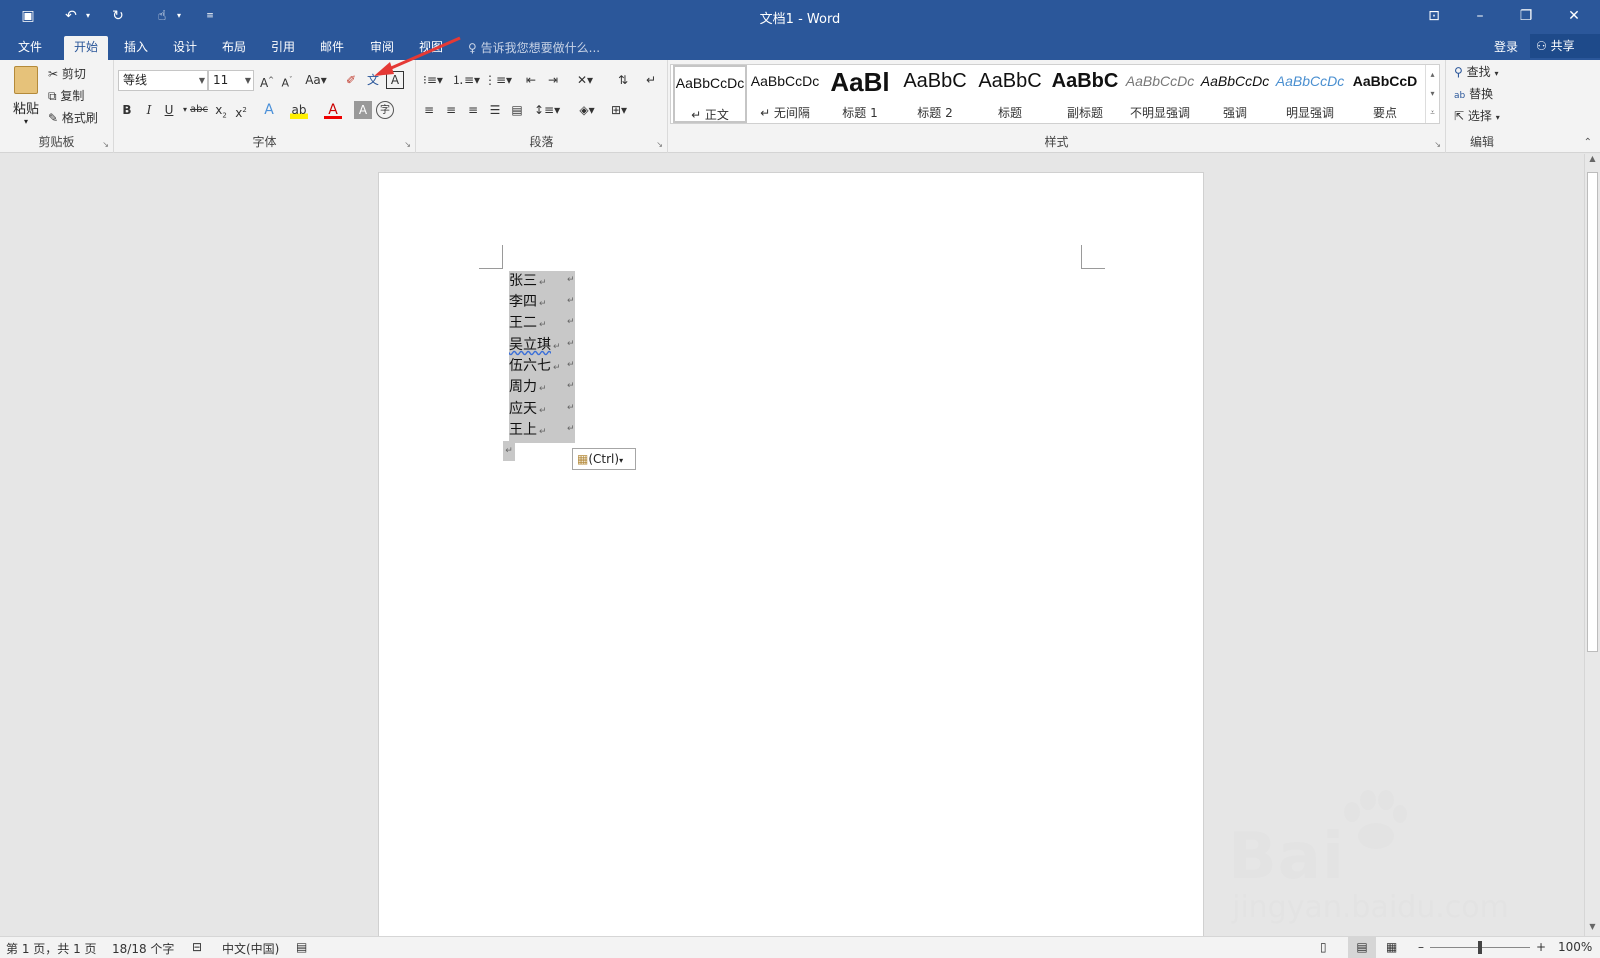  What do you see at coordinates (528, 430) in the screenshot?
I see `text-line: 王上 ↵` at bounding box center [528, 430].